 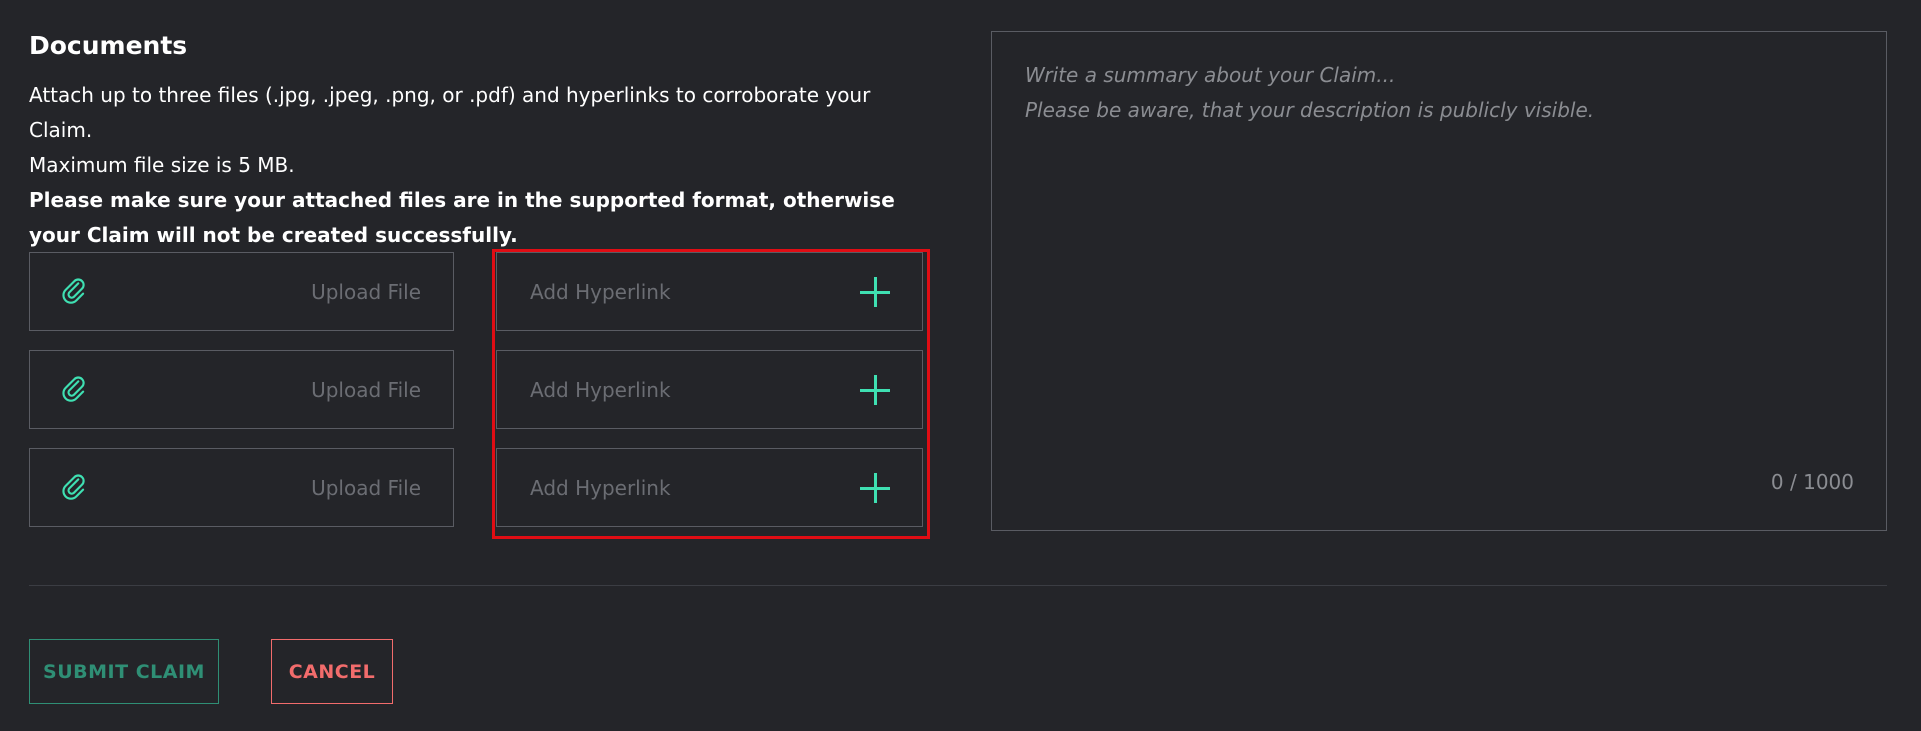 What do you see at coordinates (162, 164) in the screenshot?
I see `max-file-size-note: Maximum file size is 5 MB.` at bounding box center [162, 164].